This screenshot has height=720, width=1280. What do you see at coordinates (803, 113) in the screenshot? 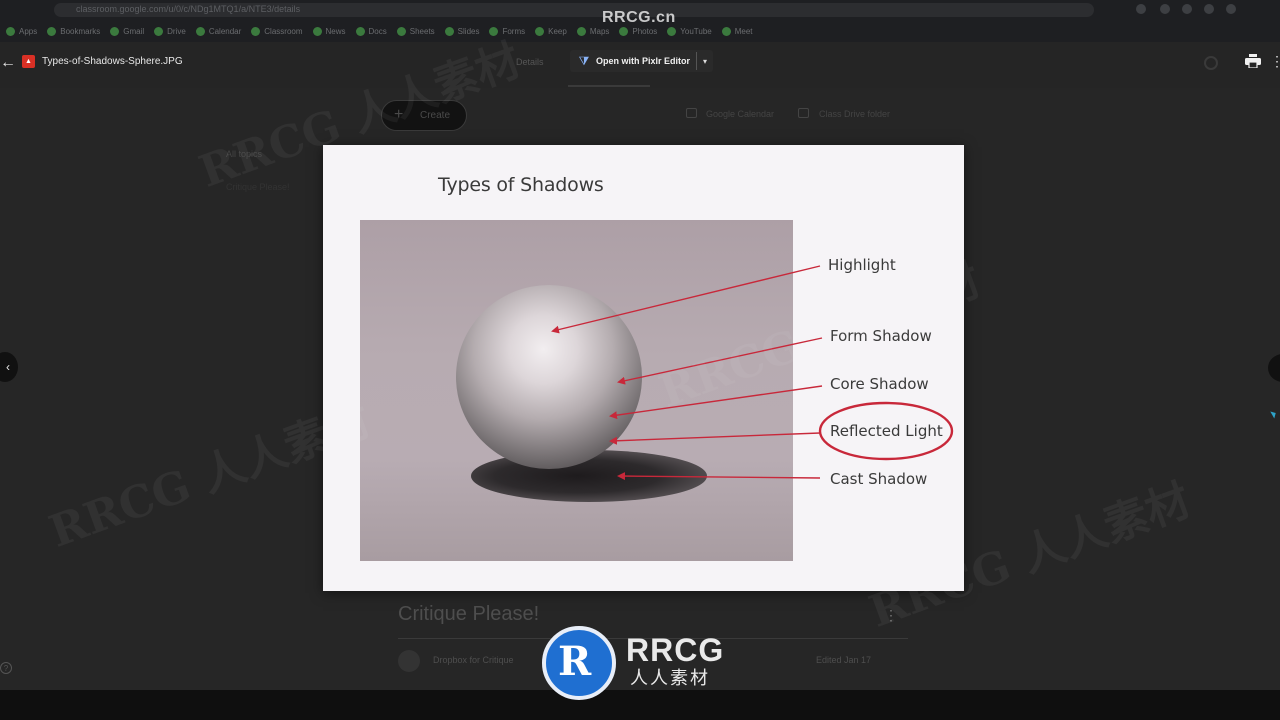
I see `folder-icon` at bounding box center [803, 113].